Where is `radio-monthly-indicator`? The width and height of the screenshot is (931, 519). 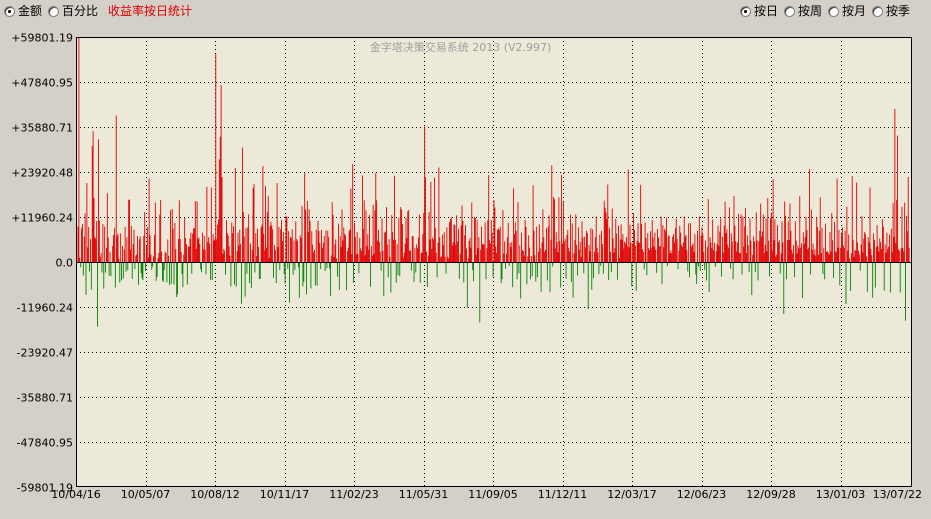
radio-monthly-indicator is located at coordinates (834, 11).